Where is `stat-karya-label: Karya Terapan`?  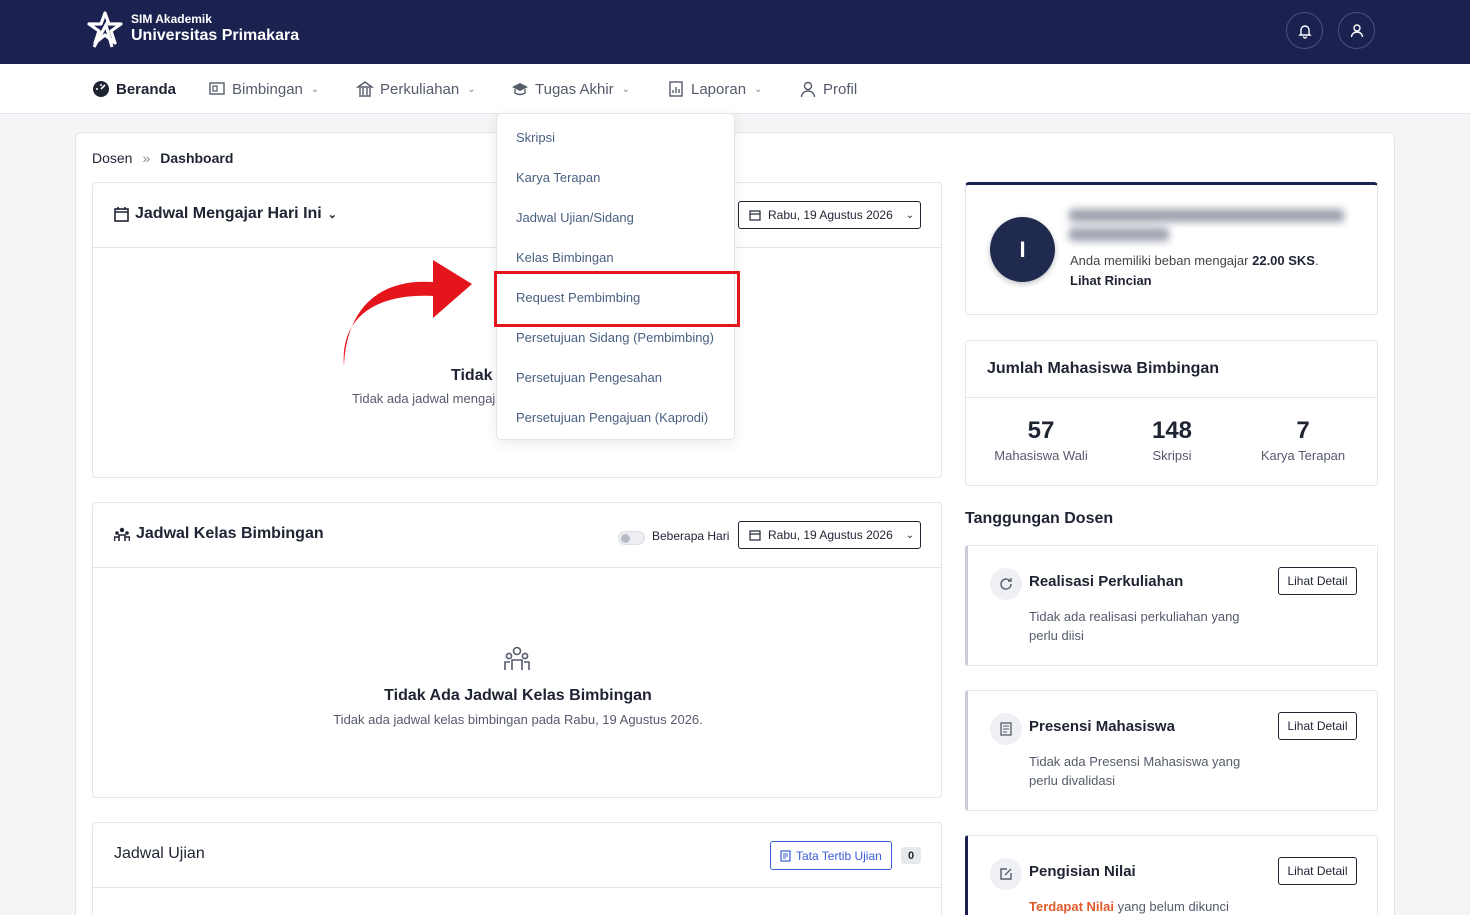 stat-karya-label: Karya Terapan is located at coordinates (1303, 455).